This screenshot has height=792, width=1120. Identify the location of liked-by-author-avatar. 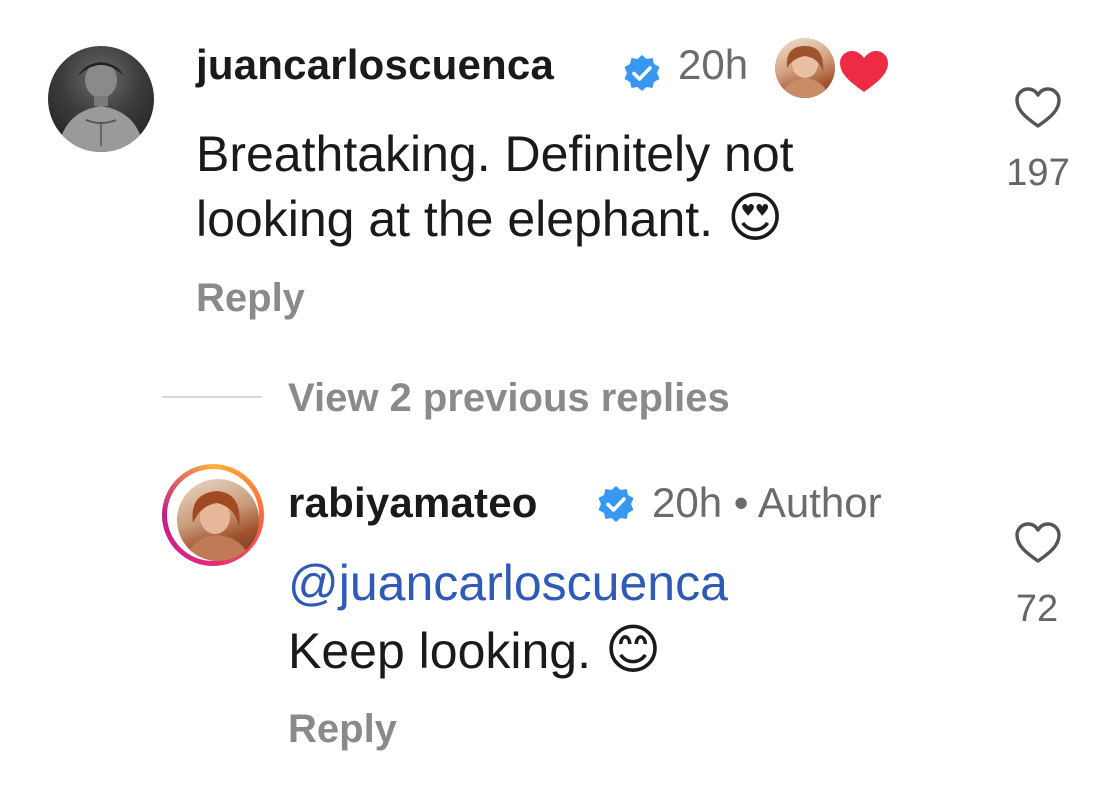
(805, 68).